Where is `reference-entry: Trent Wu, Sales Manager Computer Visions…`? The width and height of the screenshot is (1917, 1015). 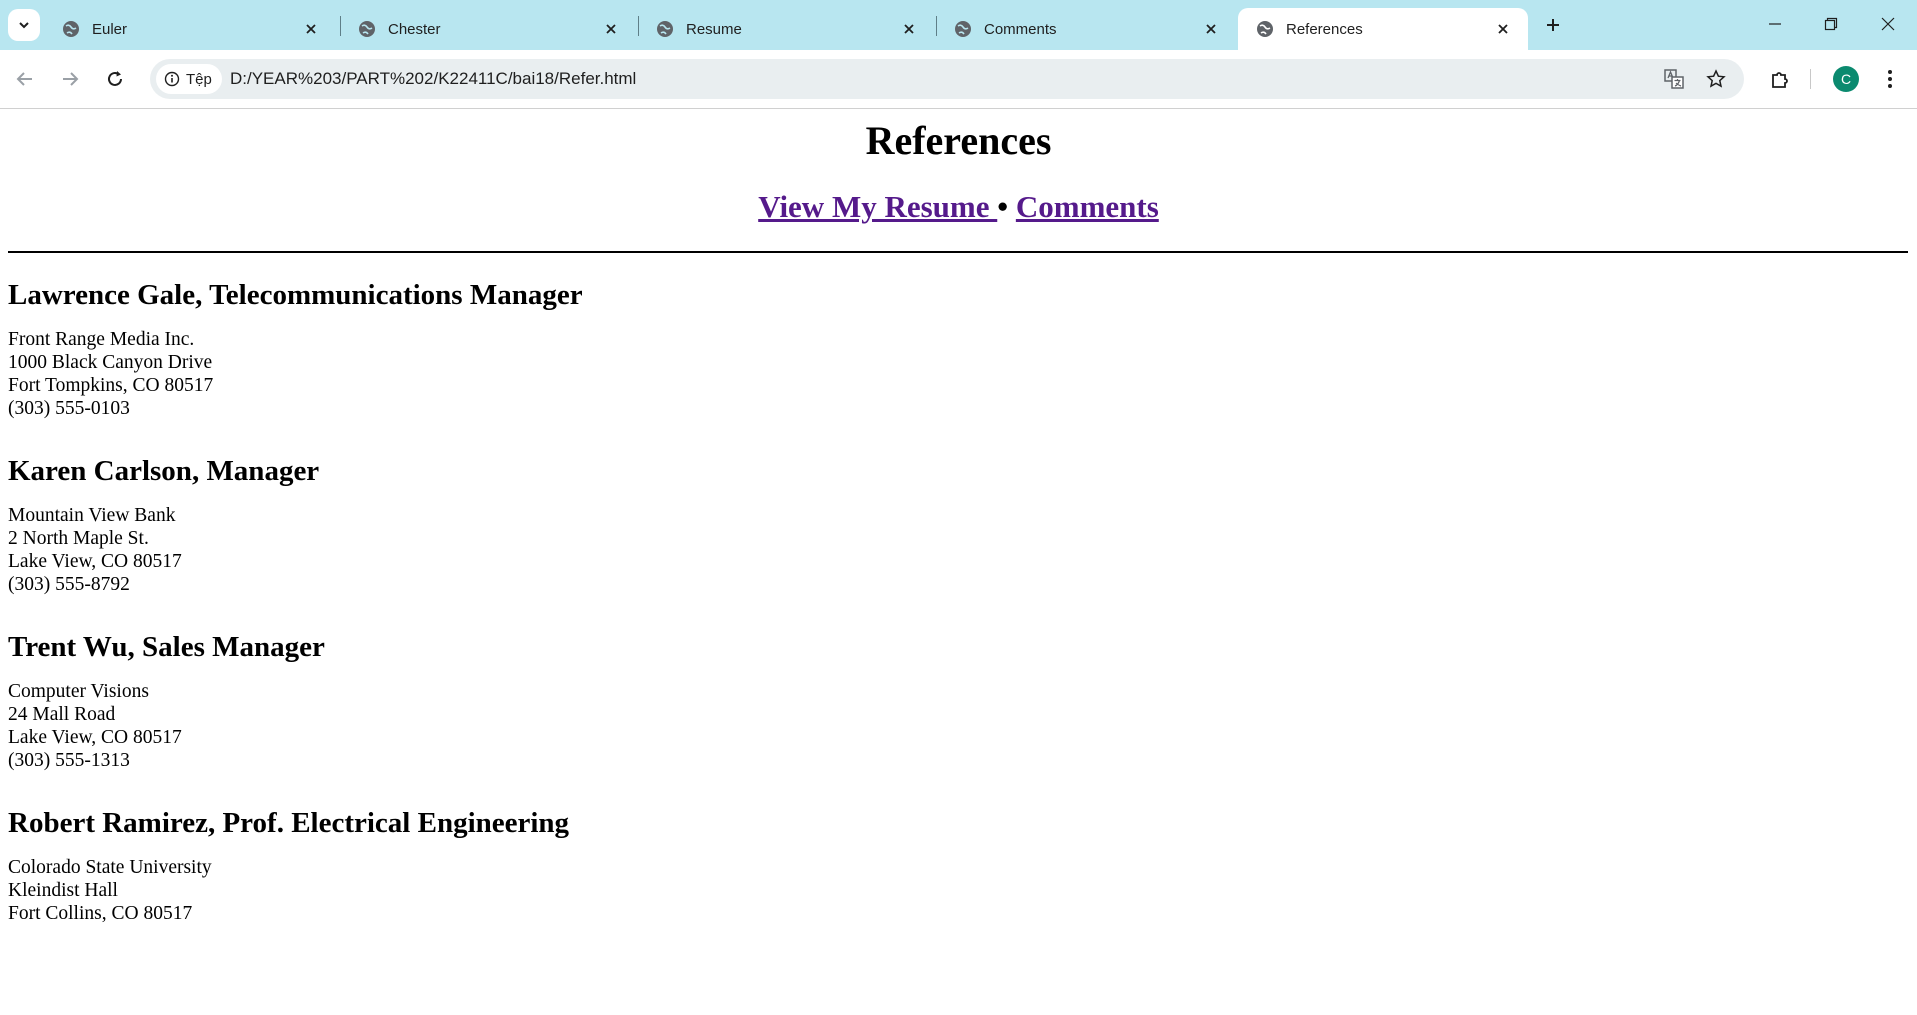 reference-entry: Trent Wu, Sales Manager Computer Visions… is located at coordinates (166, 700).